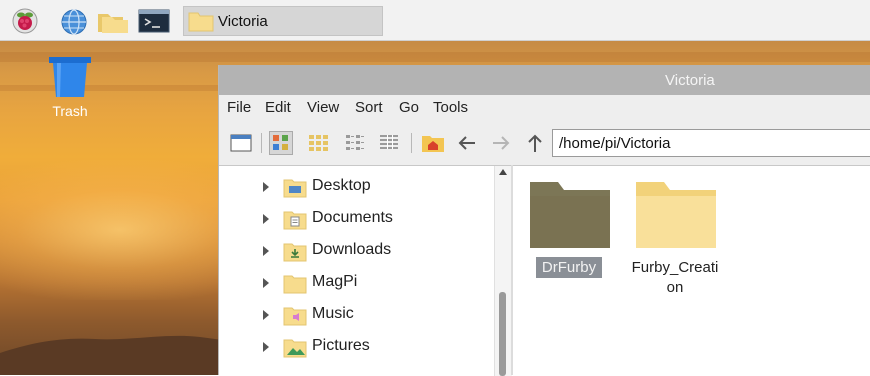 This screenshot has width=870, height=376. Describe the element at coordinates (356, 315) in the screenshot. I see `sidebar-item-music: Music` at that location.